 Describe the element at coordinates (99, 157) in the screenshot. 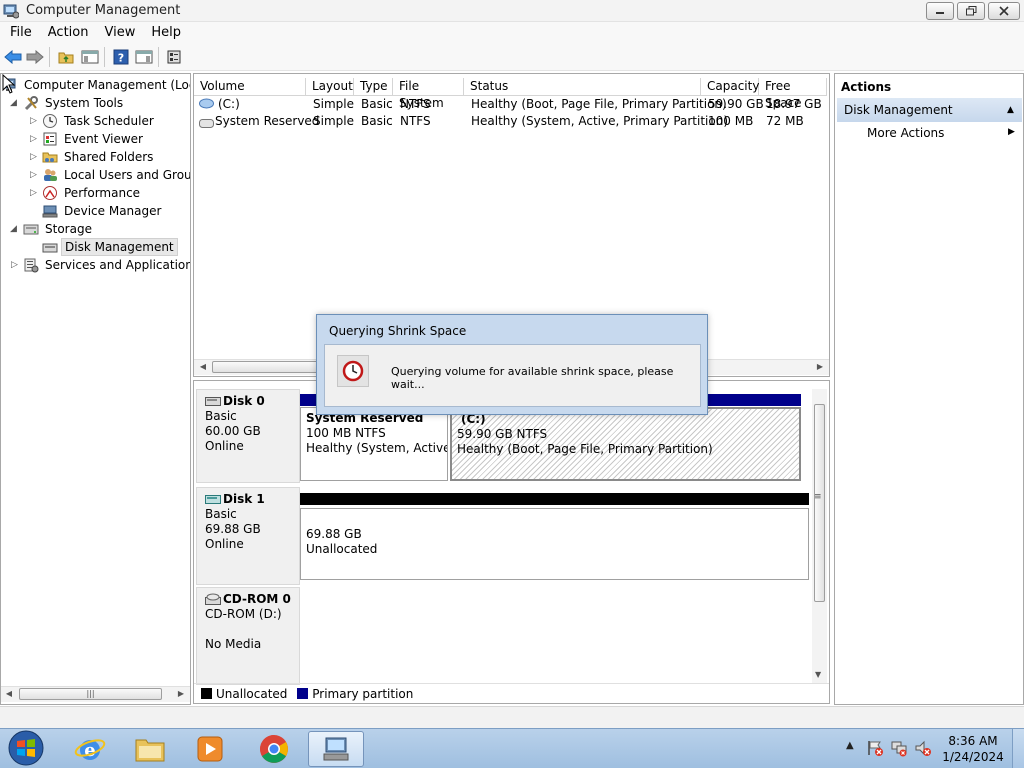

I see `tree-item-shared-folders: Shared Folders` at that location.